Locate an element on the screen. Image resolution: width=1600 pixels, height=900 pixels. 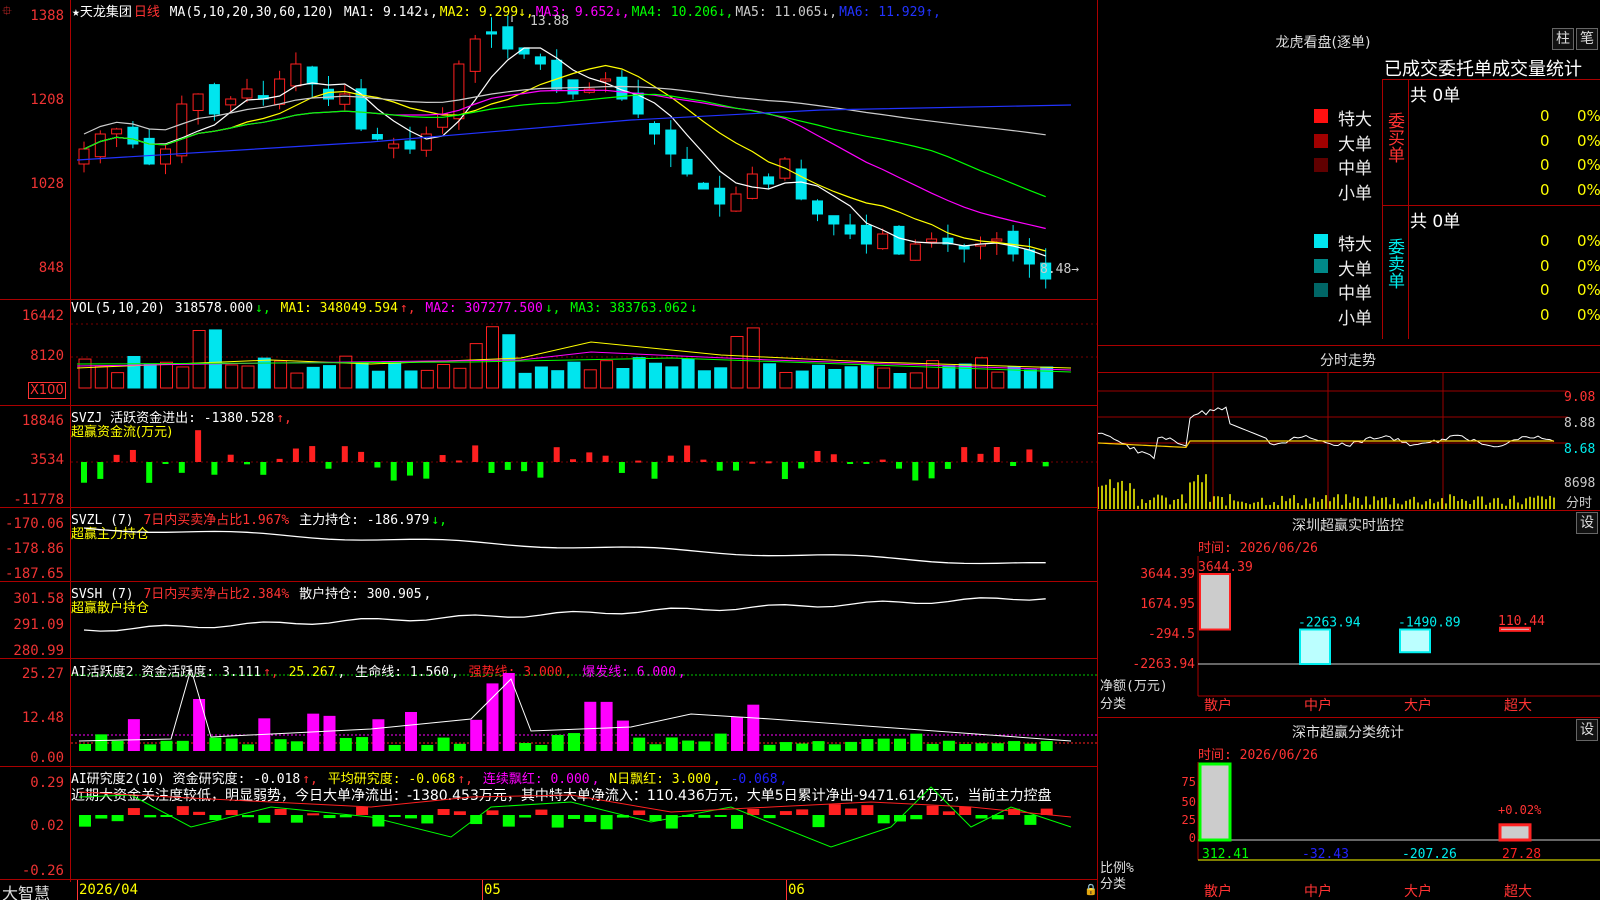
retail-position-chart is located at coordinates (564, 614).